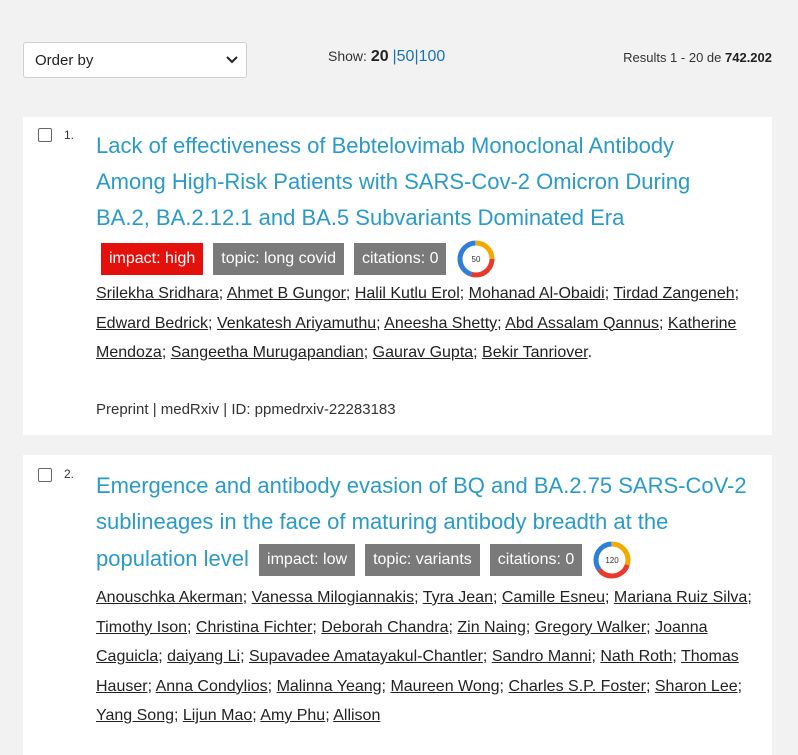  Describe the element at coordinates (286, 293) in the screenshot. I see `author-link: Ahmet B Gungor` at that location.